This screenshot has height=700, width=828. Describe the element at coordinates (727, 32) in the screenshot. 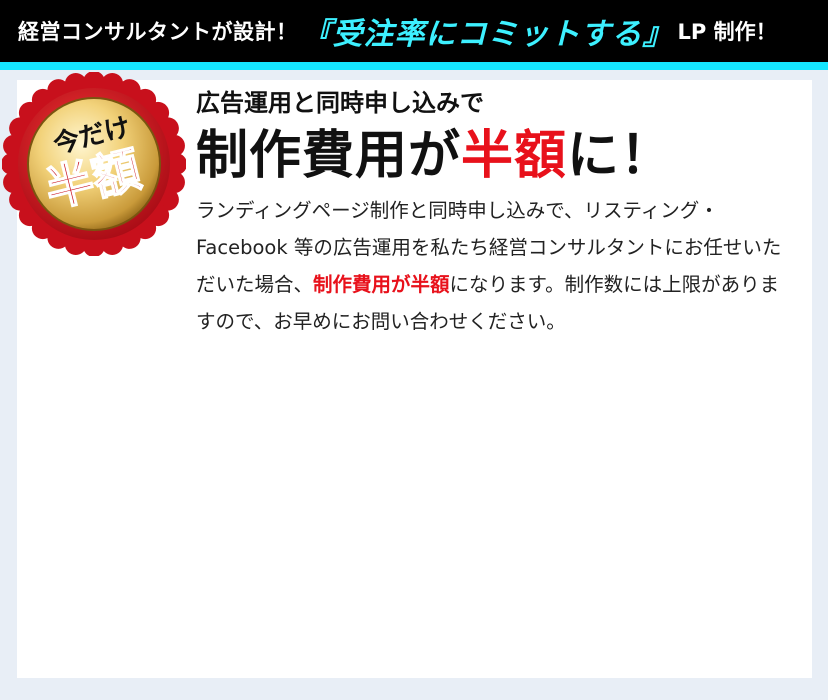

I see `header-tail: LP 制作！` at that location.